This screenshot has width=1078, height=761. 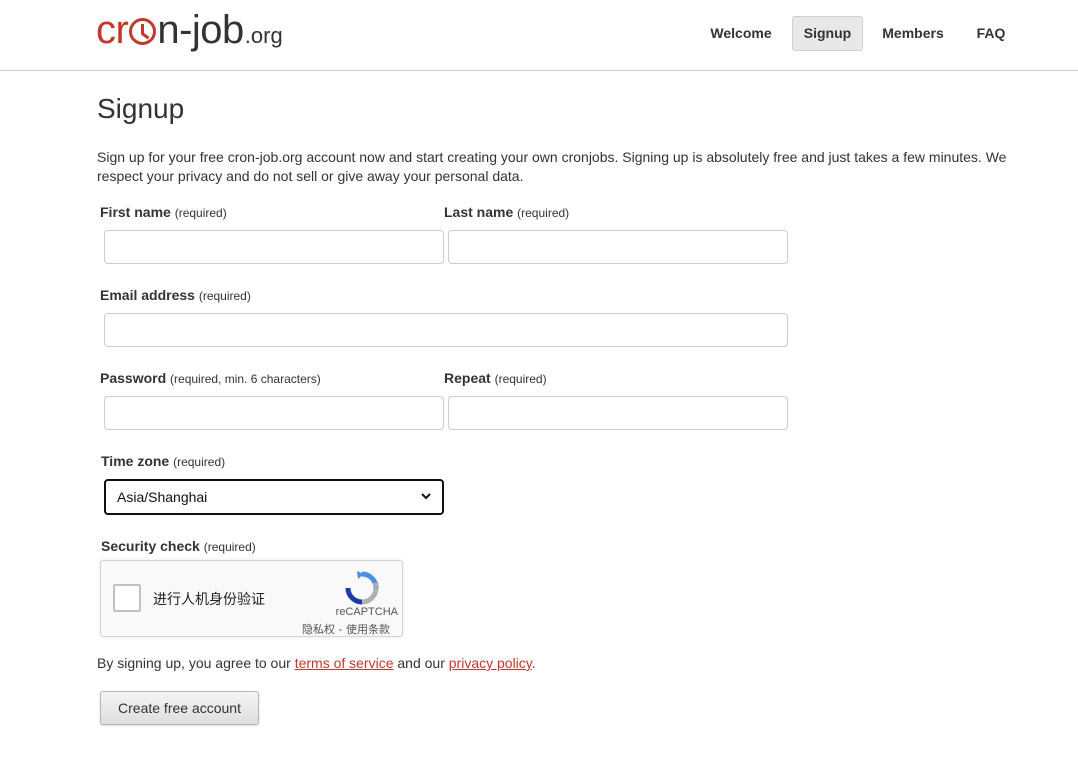 I want to click on password-label-text: Password, so click(x=133, y=378).